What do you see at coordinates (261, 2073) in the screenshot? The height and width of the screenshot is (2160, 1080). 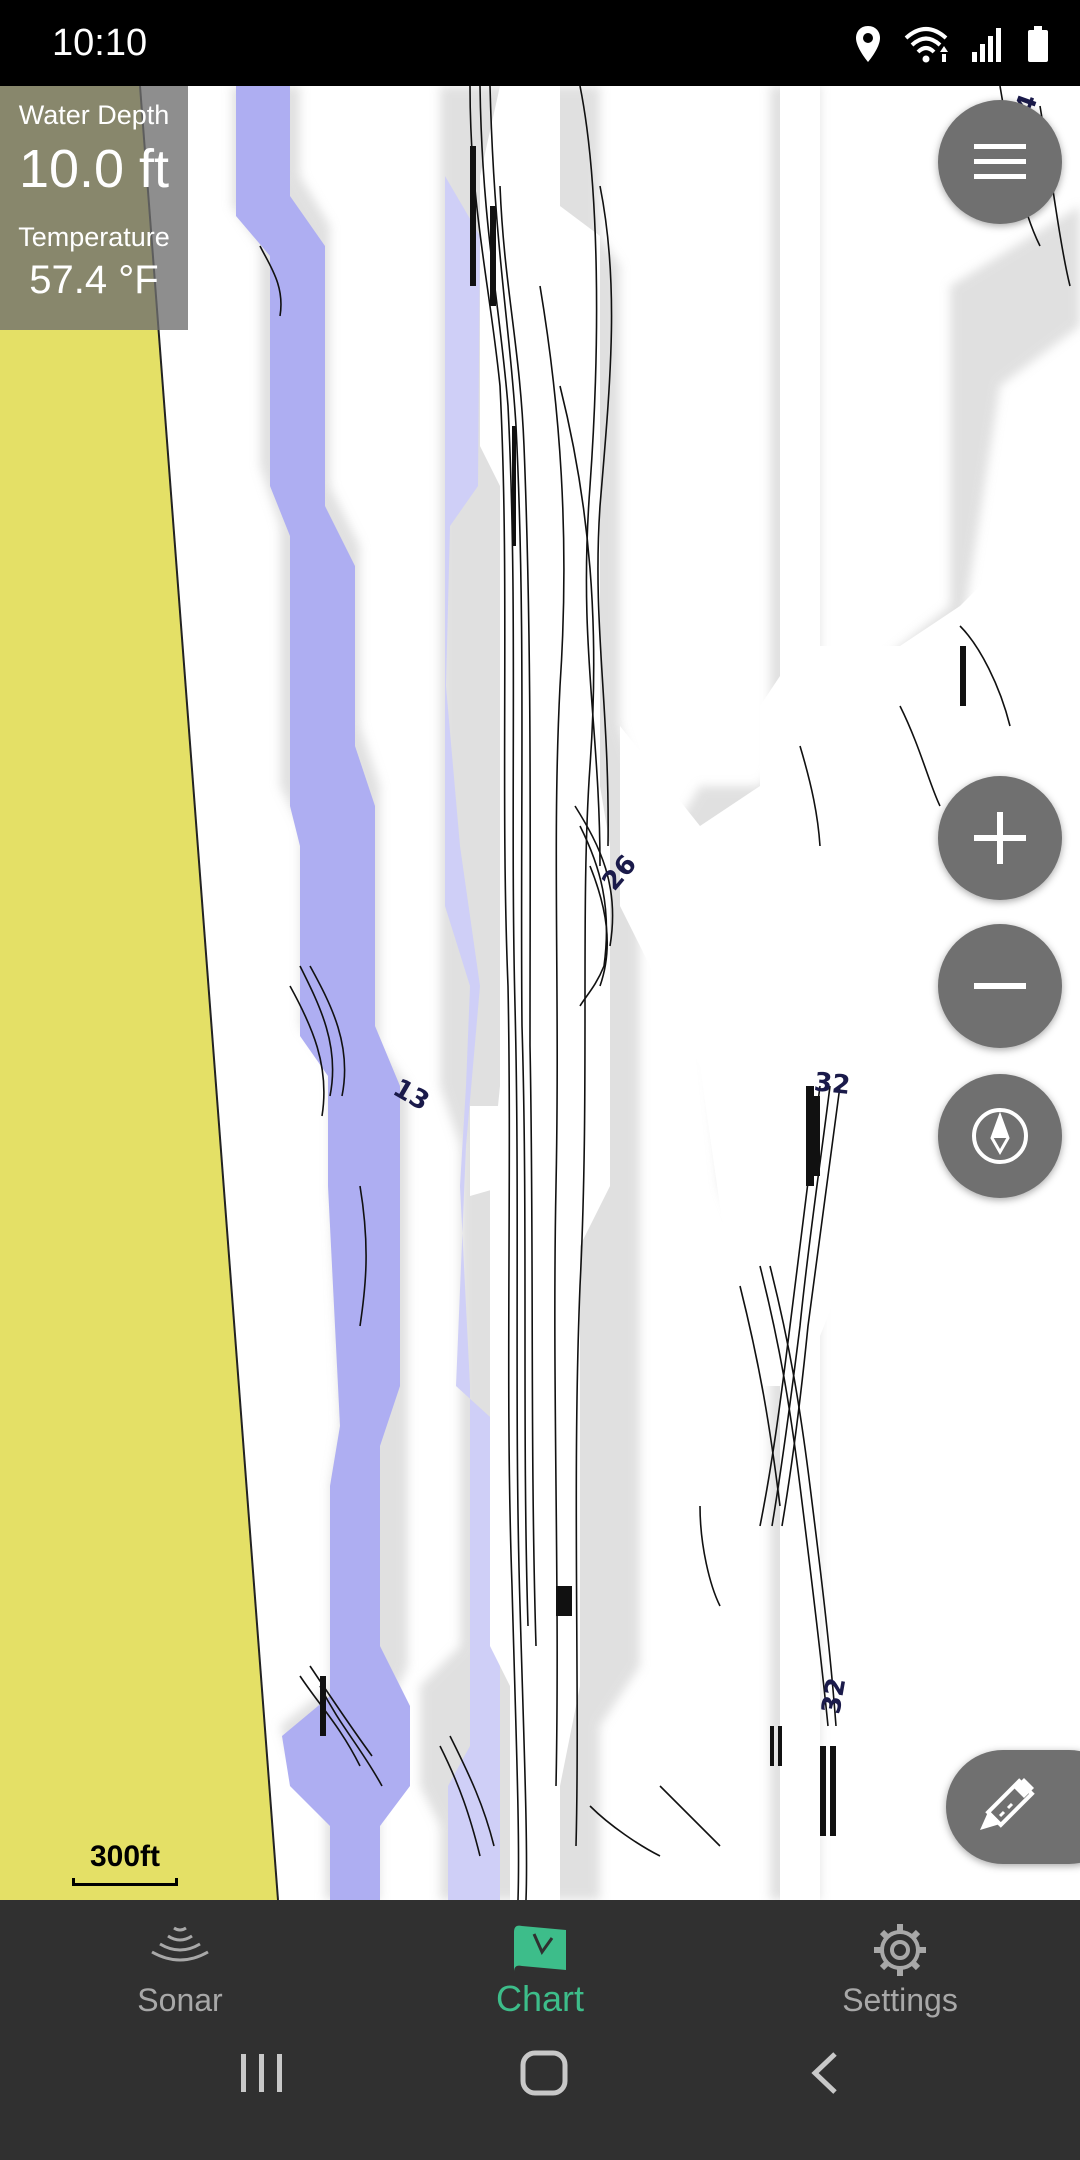 I see `recents-icon` at bounding box center [261, 2073].